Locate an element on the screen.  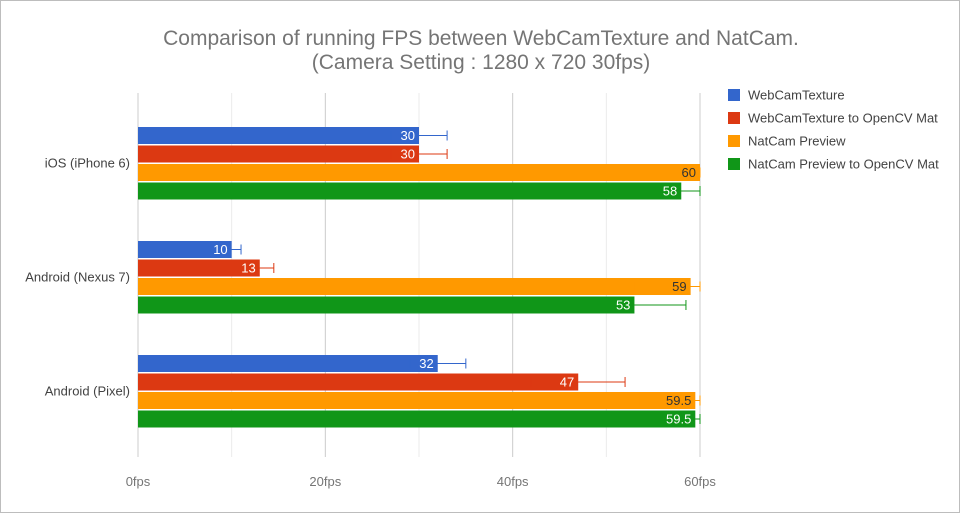
category-label: Android (Pixel) is located at coordinates (87, 390).